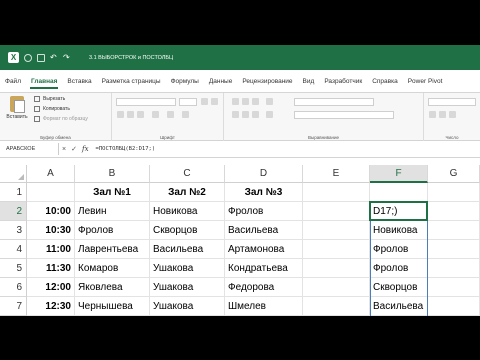  What do you see at coordinates (264, 249) in the screenshot?
I see `cell-d4: Артамонова` at bounding box center [264, 249].